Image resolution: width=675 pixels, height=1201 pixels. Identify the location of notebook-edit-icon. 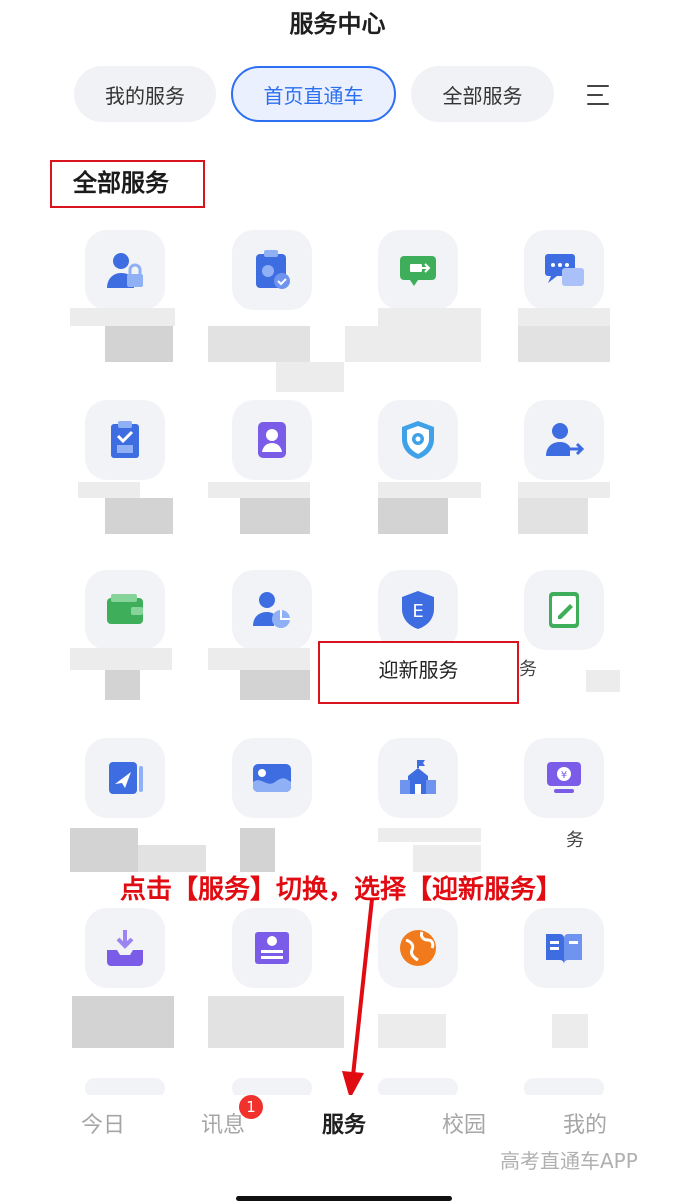
(564, 610).